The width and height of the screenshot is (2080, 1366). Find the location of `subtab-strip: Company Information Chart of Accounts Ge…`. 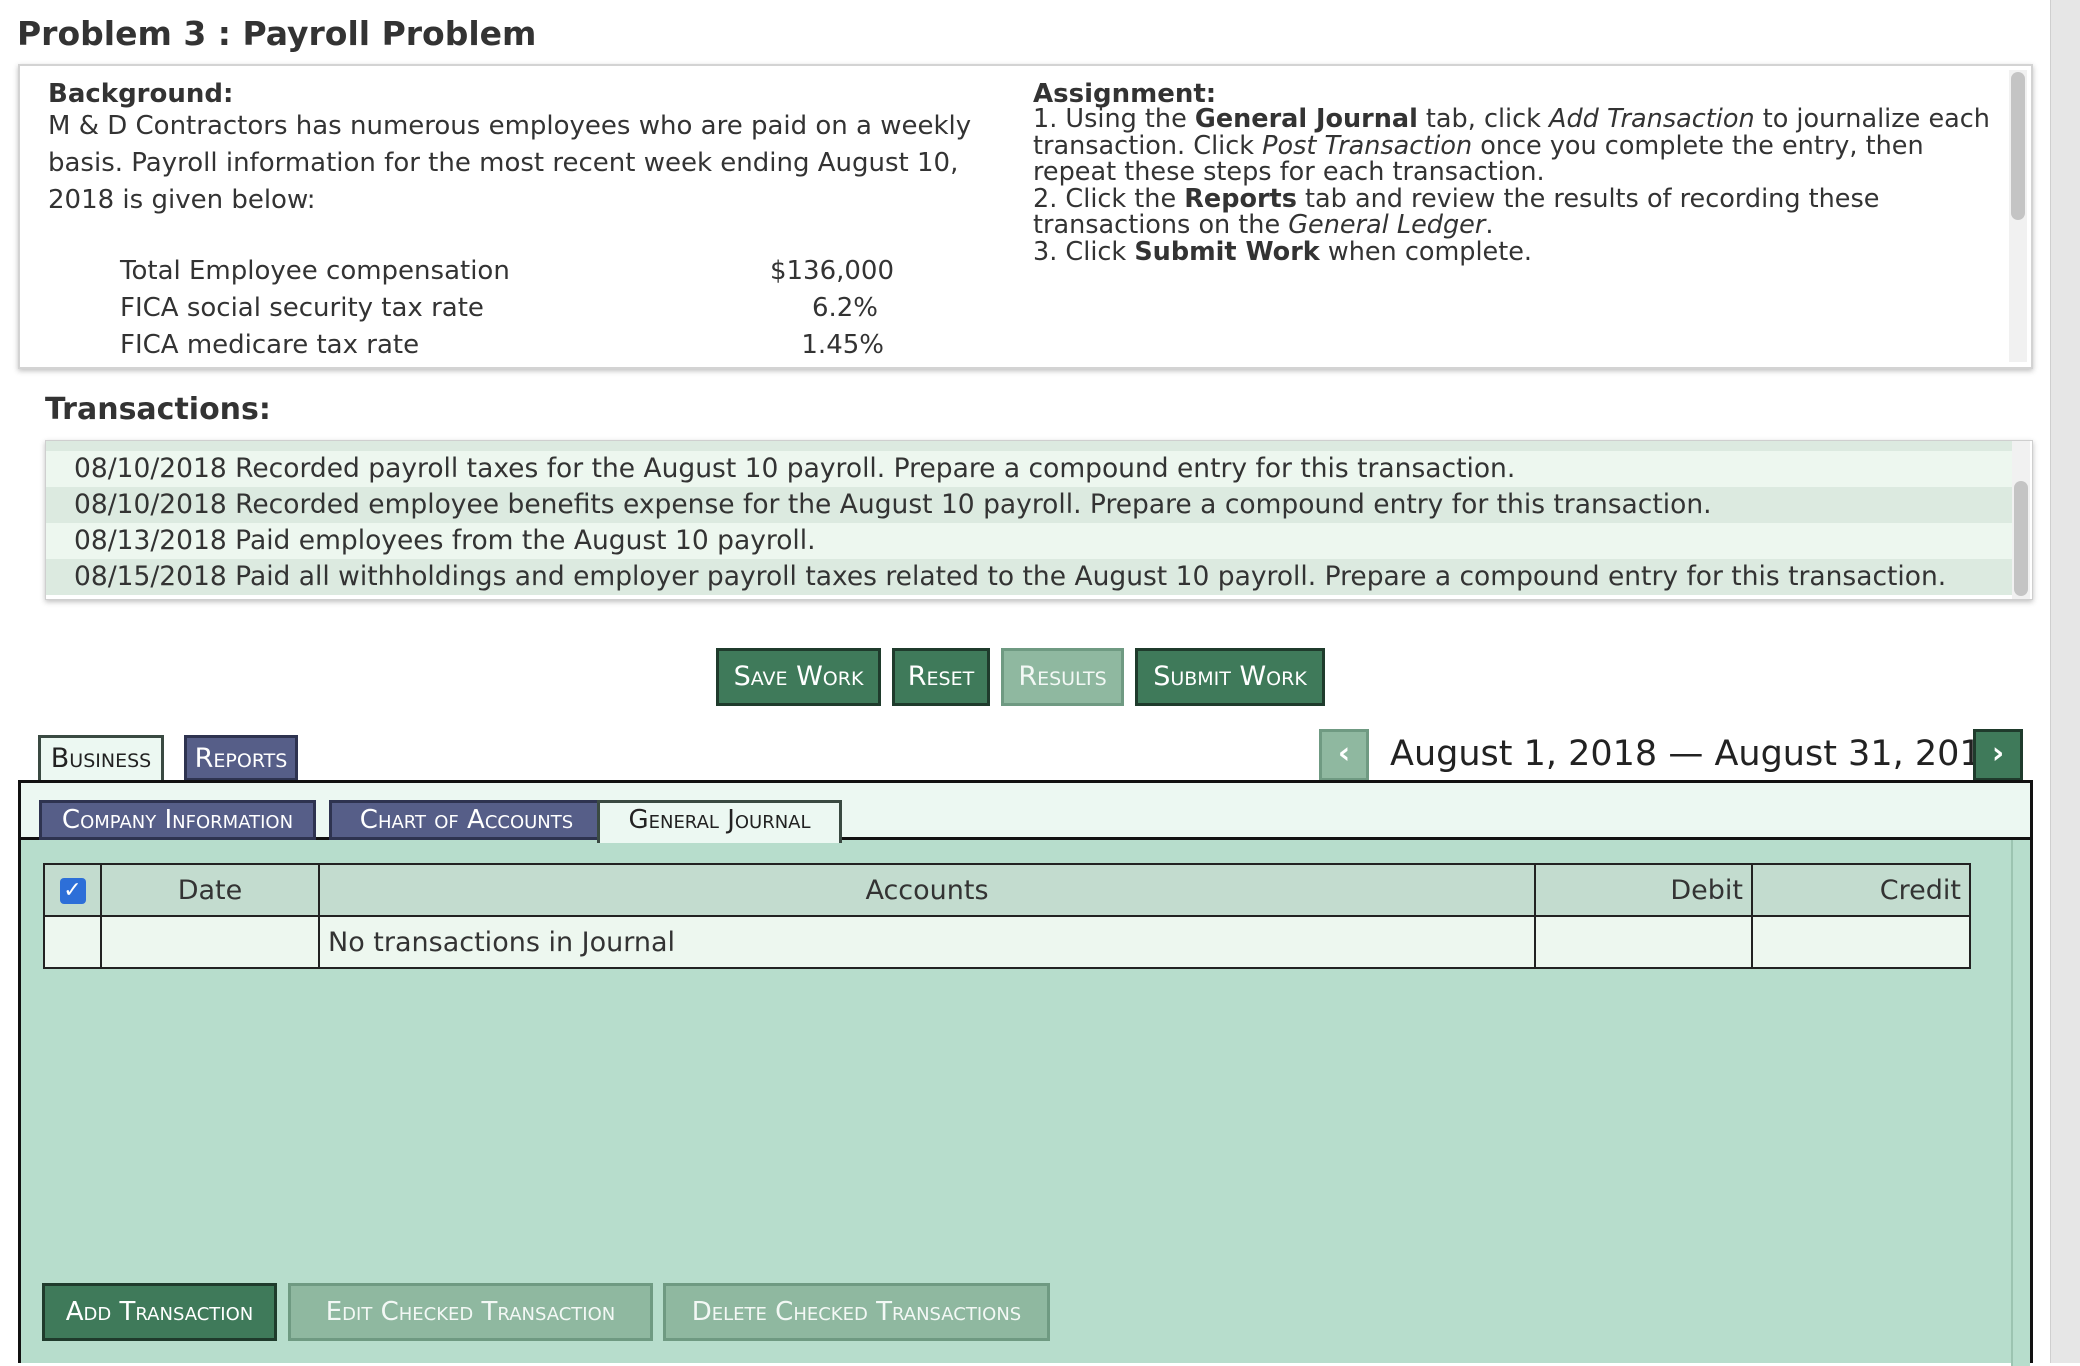

subtab-strip: Company Information Chart of Accounts Ge… is located at coordinates (1025, 813).